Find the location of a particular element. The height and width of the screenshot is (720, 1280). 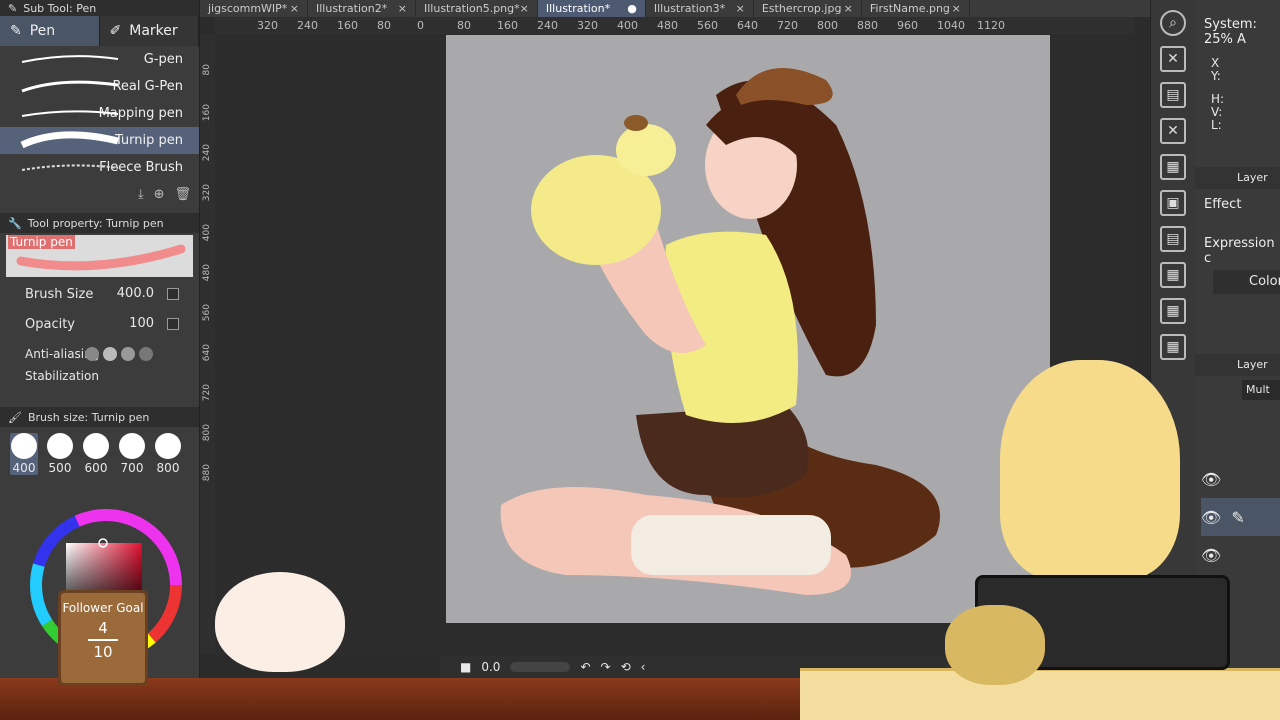

coord-x: X is located at coordinates (1215, 63).